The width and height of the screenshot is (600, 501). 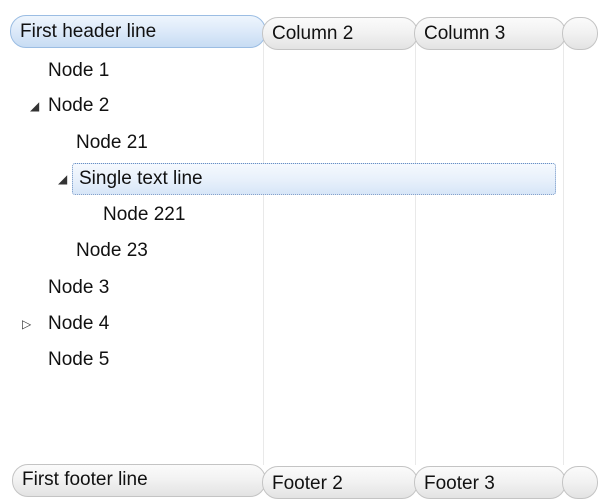 What do you see at coordinates (79, 323) in the screenshot?
I see `tree-node-label: Node 4` at bounding box center [79, 323].